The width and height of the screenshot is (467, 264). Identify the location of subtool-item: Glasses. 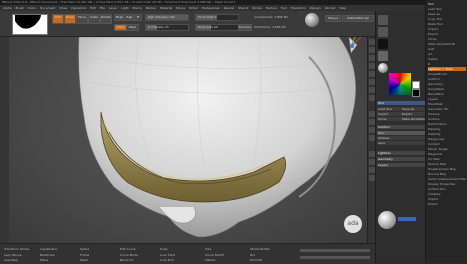
(401, 138).